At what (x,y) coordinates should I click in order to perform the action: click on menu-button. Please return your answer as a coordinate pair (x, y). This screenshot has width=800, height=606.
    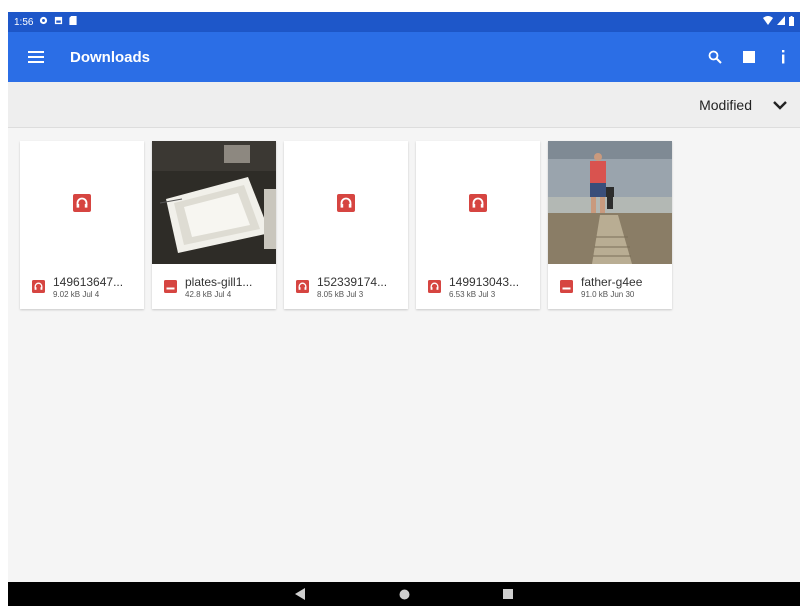
    Looking at the image, I should click on (36, 57).